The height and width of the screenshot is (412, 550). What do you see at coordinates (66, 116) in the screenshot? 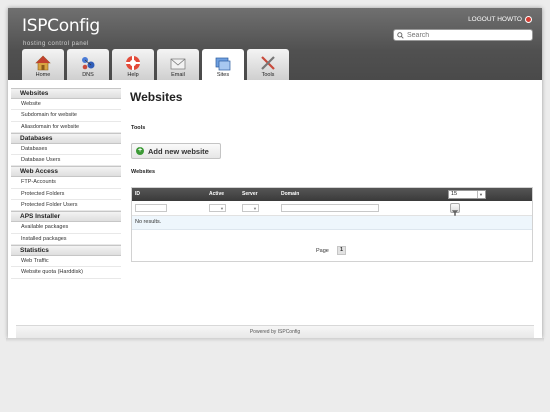
I see `sidebar-item-subdomain: Subdomain for website` at bounding box center [66, 116].